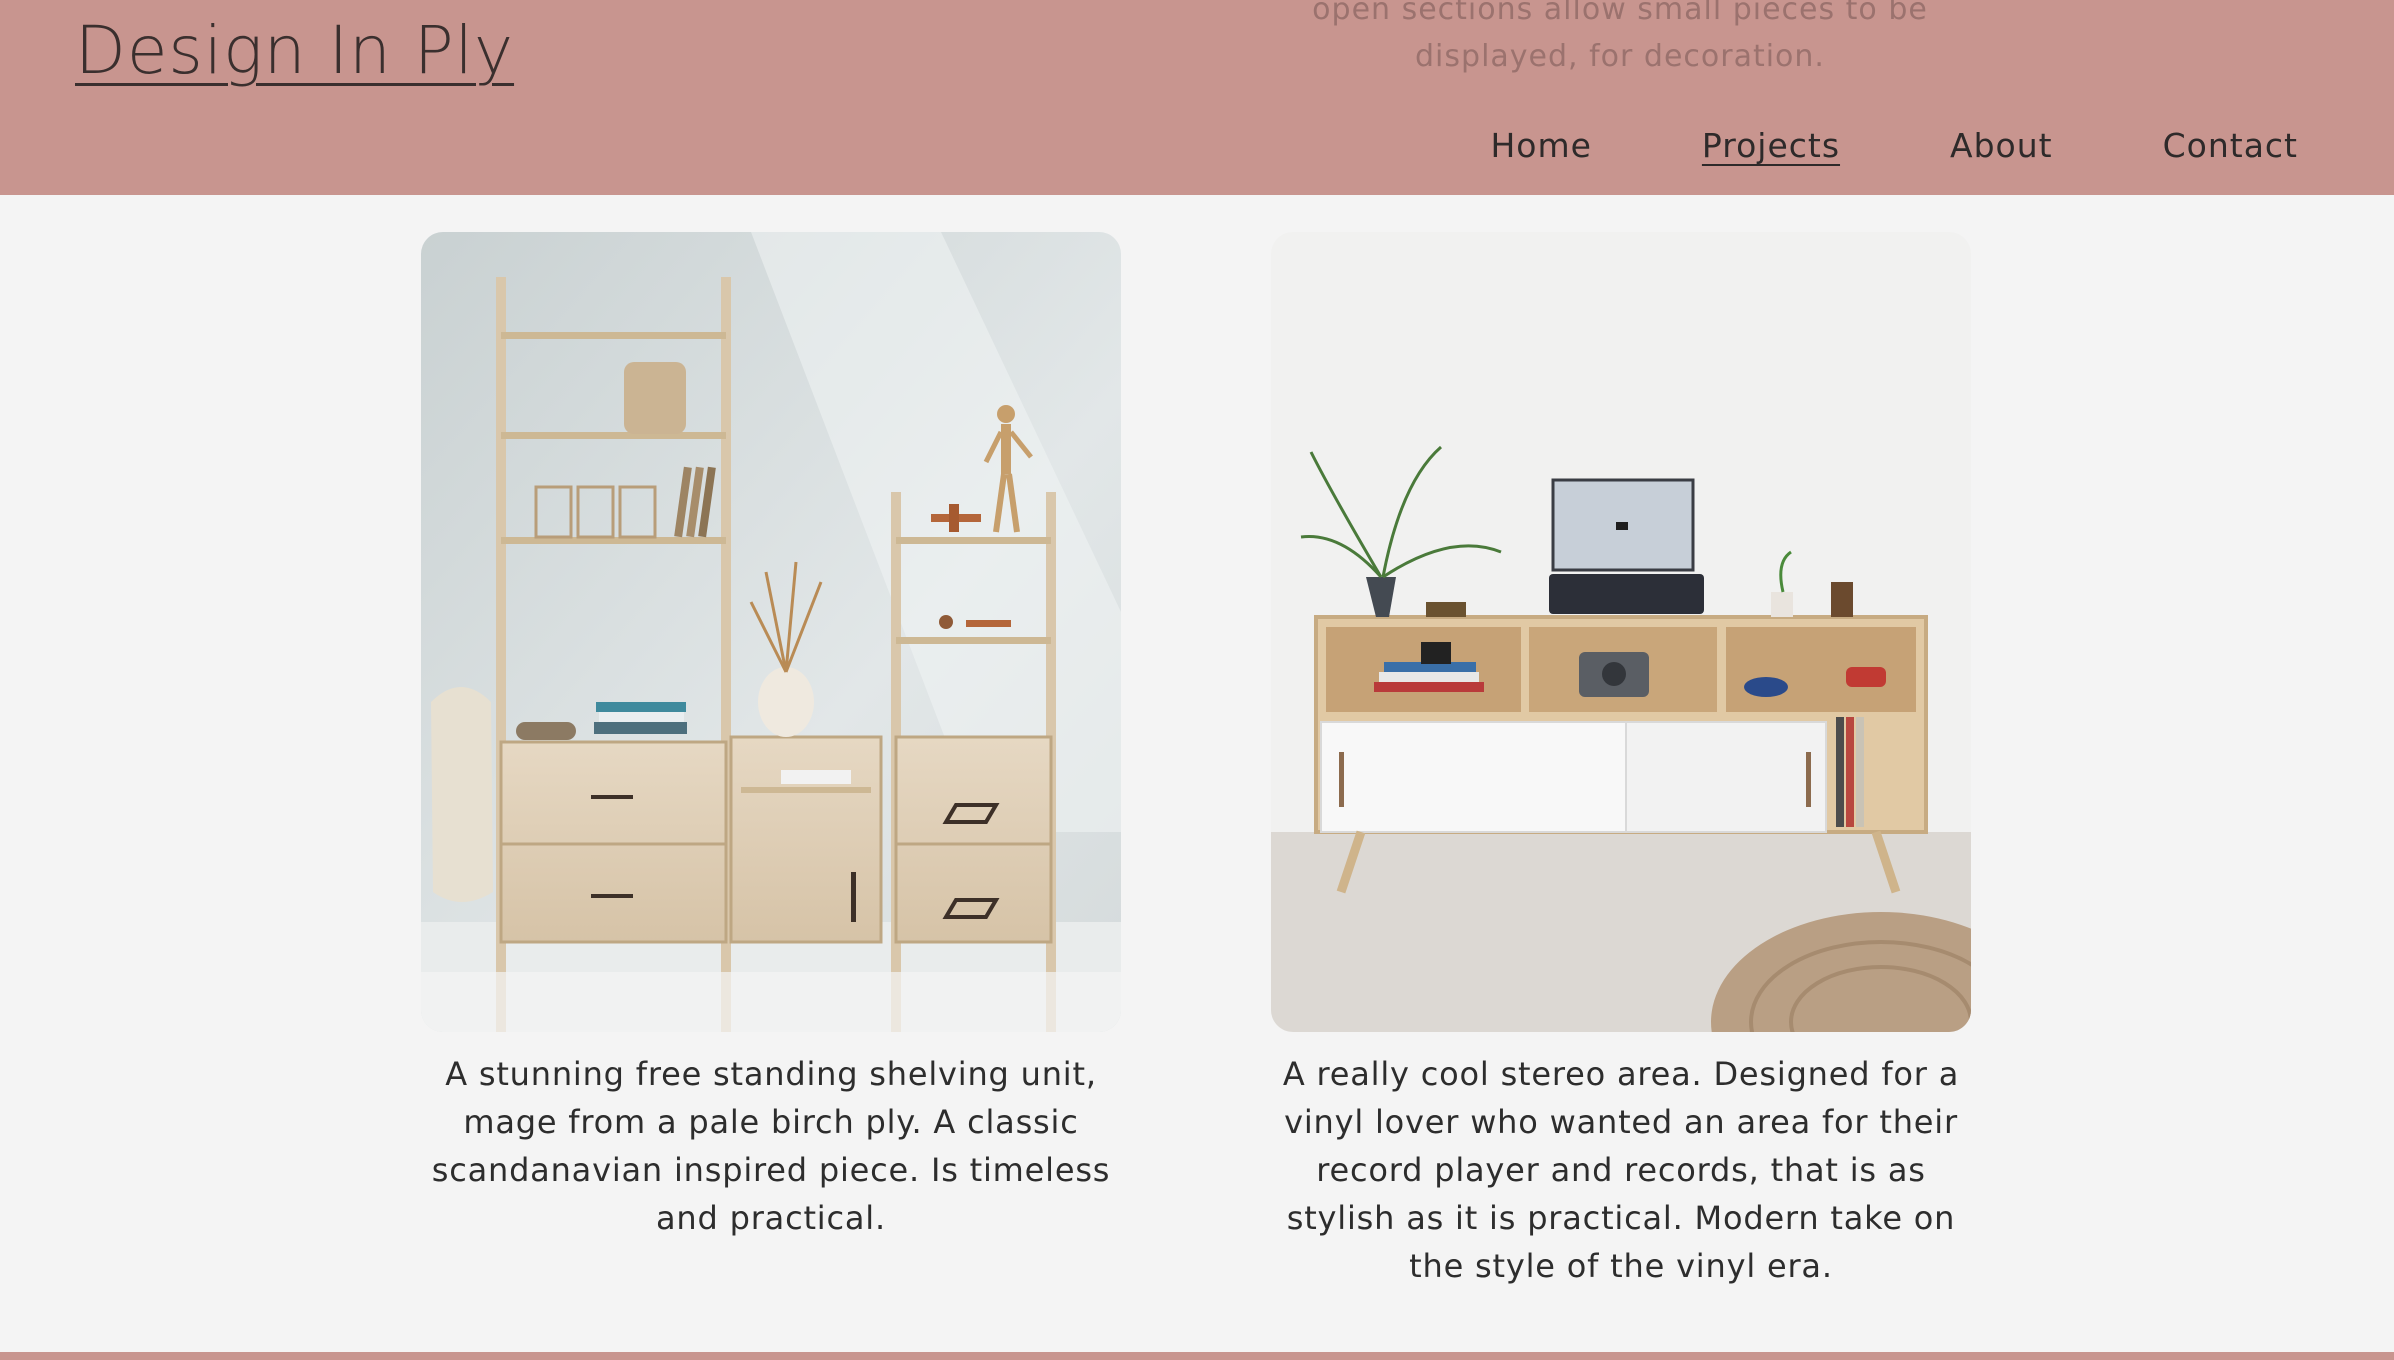 Image resolution: width=2394 pixels, height=1360 pixels. I want to click on main-nav: Home Projects About Contact, so click(1839, 145).